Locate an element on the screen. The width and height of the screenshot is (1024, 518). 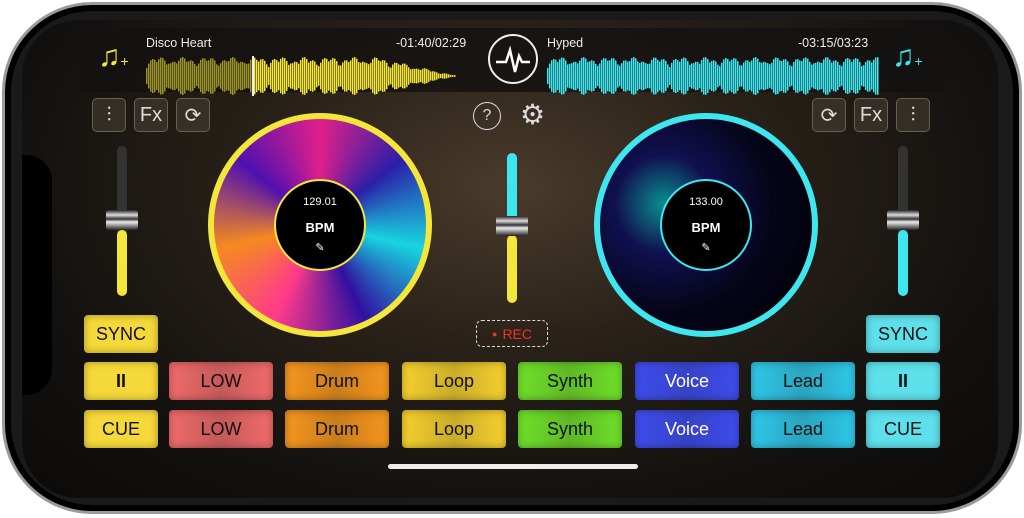
add-music-left-icon: ♫+ is located at coordinates (113, 57).